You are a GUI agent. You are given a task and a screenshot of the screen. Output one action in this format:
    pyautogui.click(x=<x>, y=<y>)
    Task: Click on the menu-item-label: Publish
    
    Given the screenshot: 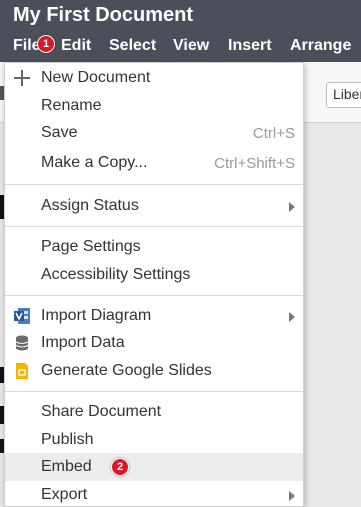 What is the action you would take?
    pyautogui.click(x=67, y=439)
    